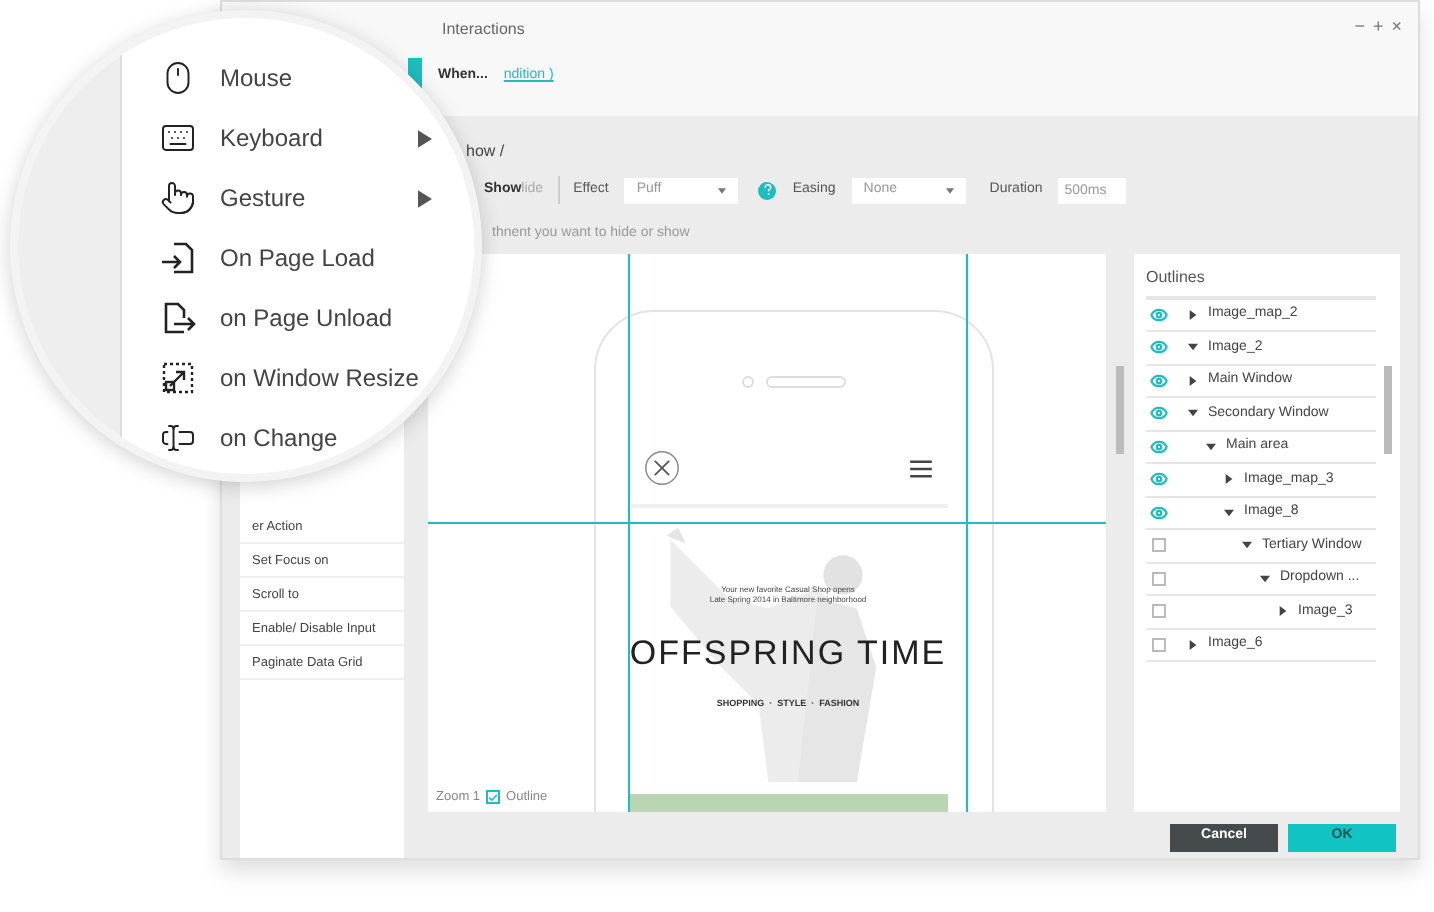 Image resolution: width=1434 pixels, height=912 pixels. Describe the element at coordinates (178, 438) in the screenshot. I see `text-cursor-icon` at that location.